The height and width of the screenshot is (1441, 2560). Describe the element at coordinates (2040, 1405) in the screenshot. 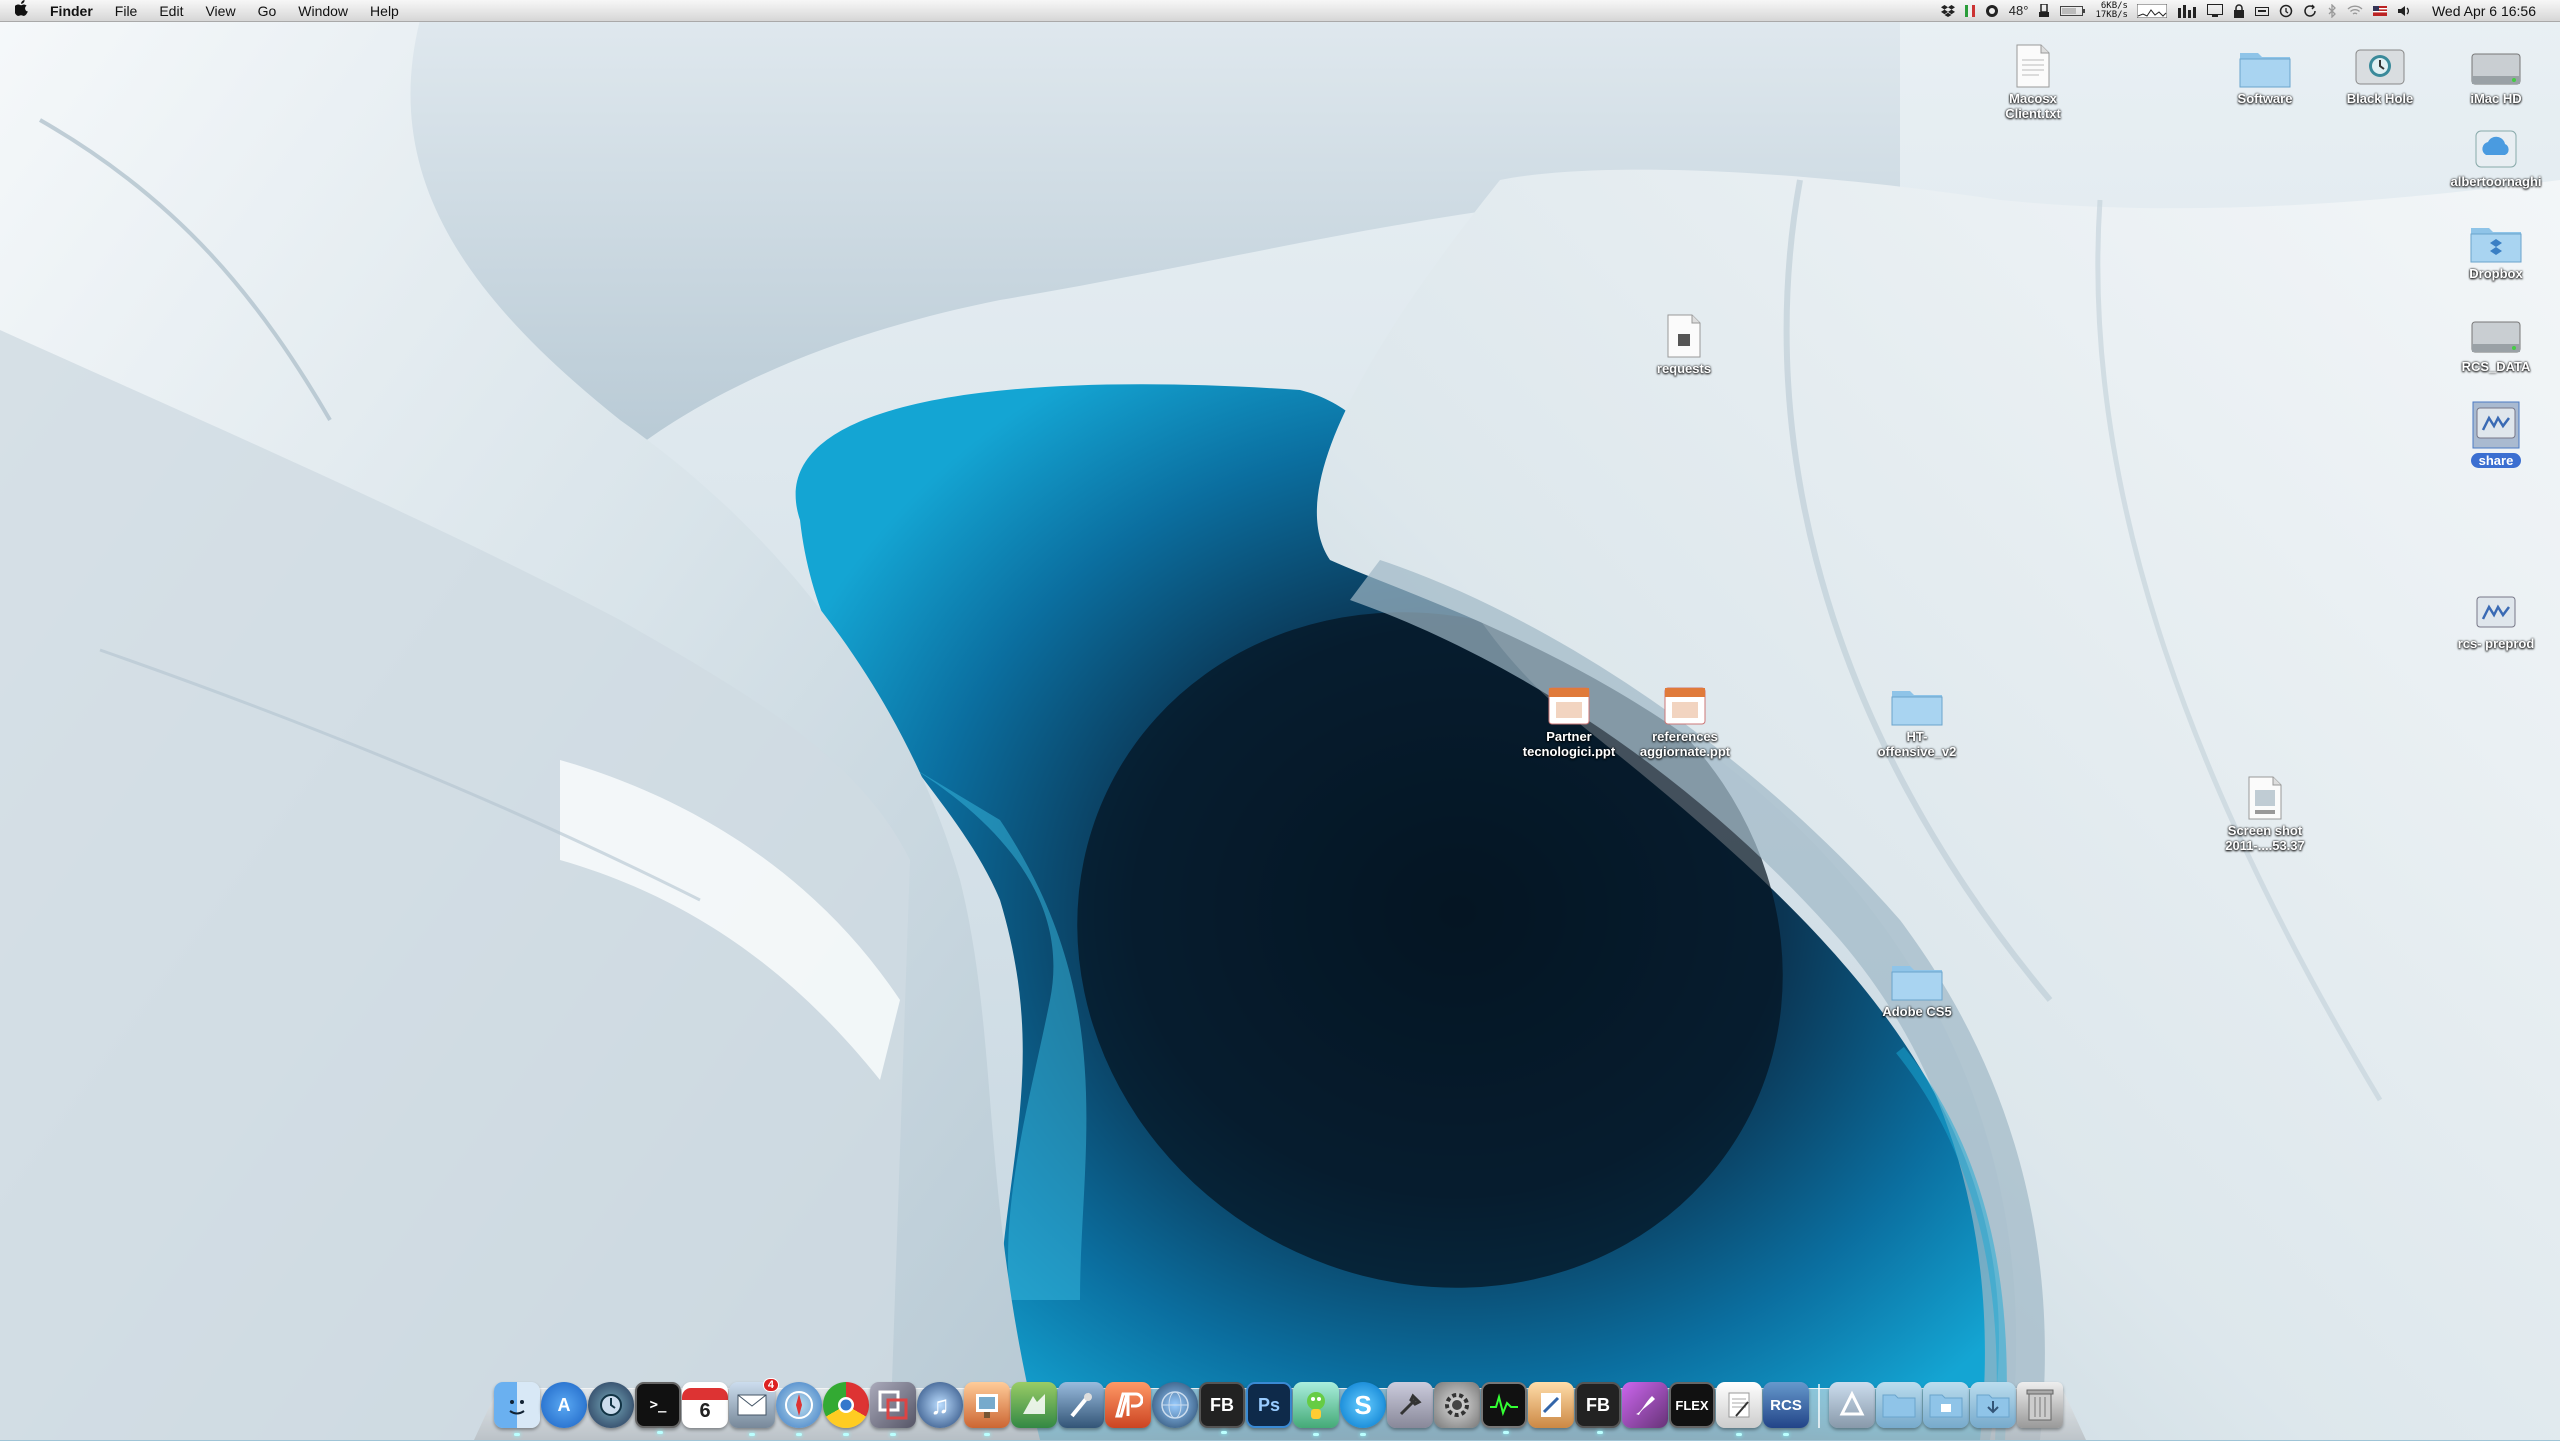

I see `trash-icon` at that location.